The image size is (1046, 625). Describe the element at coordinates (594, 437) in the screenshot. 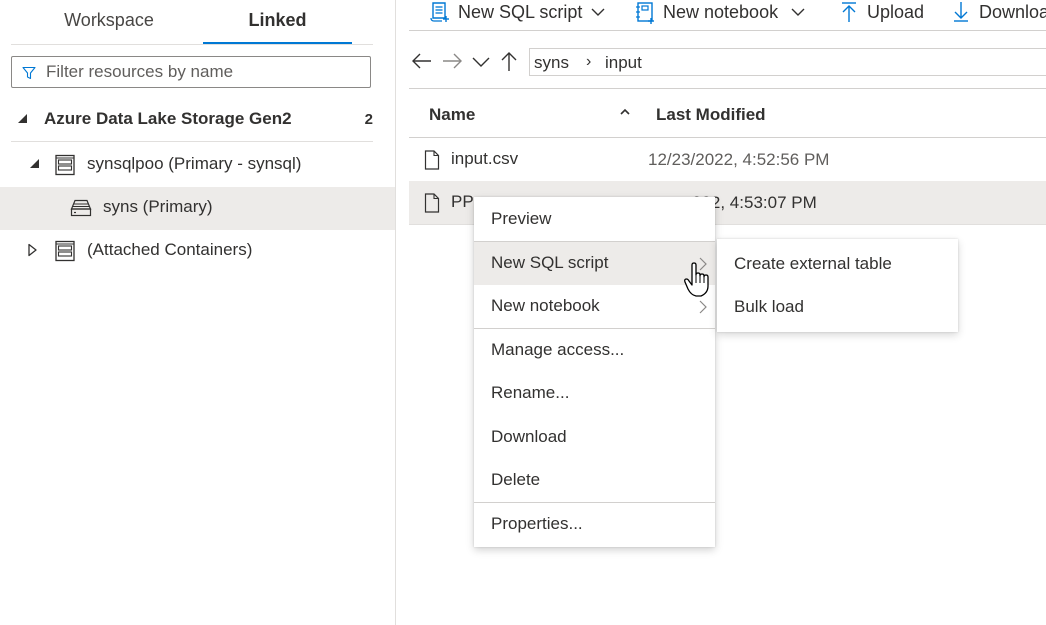

I see `menu-item-download: Download` at that location.